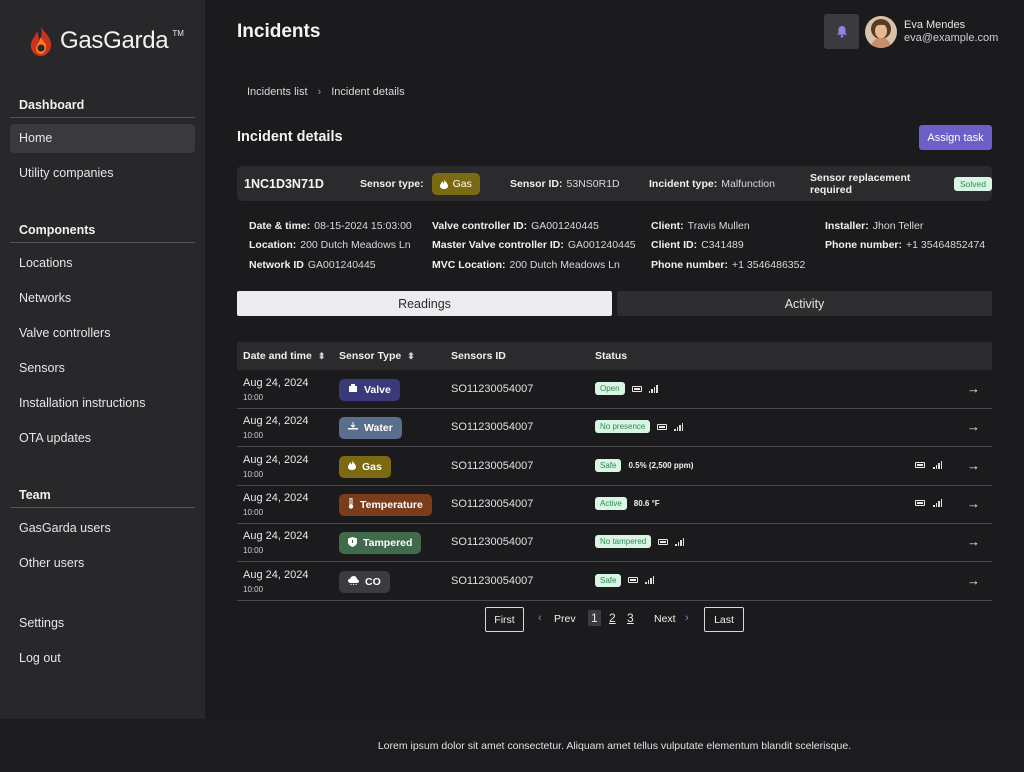 This screenshot has width=1024, height=772. I want to click on incident-type-label: Incident type:, so click(683, 183).